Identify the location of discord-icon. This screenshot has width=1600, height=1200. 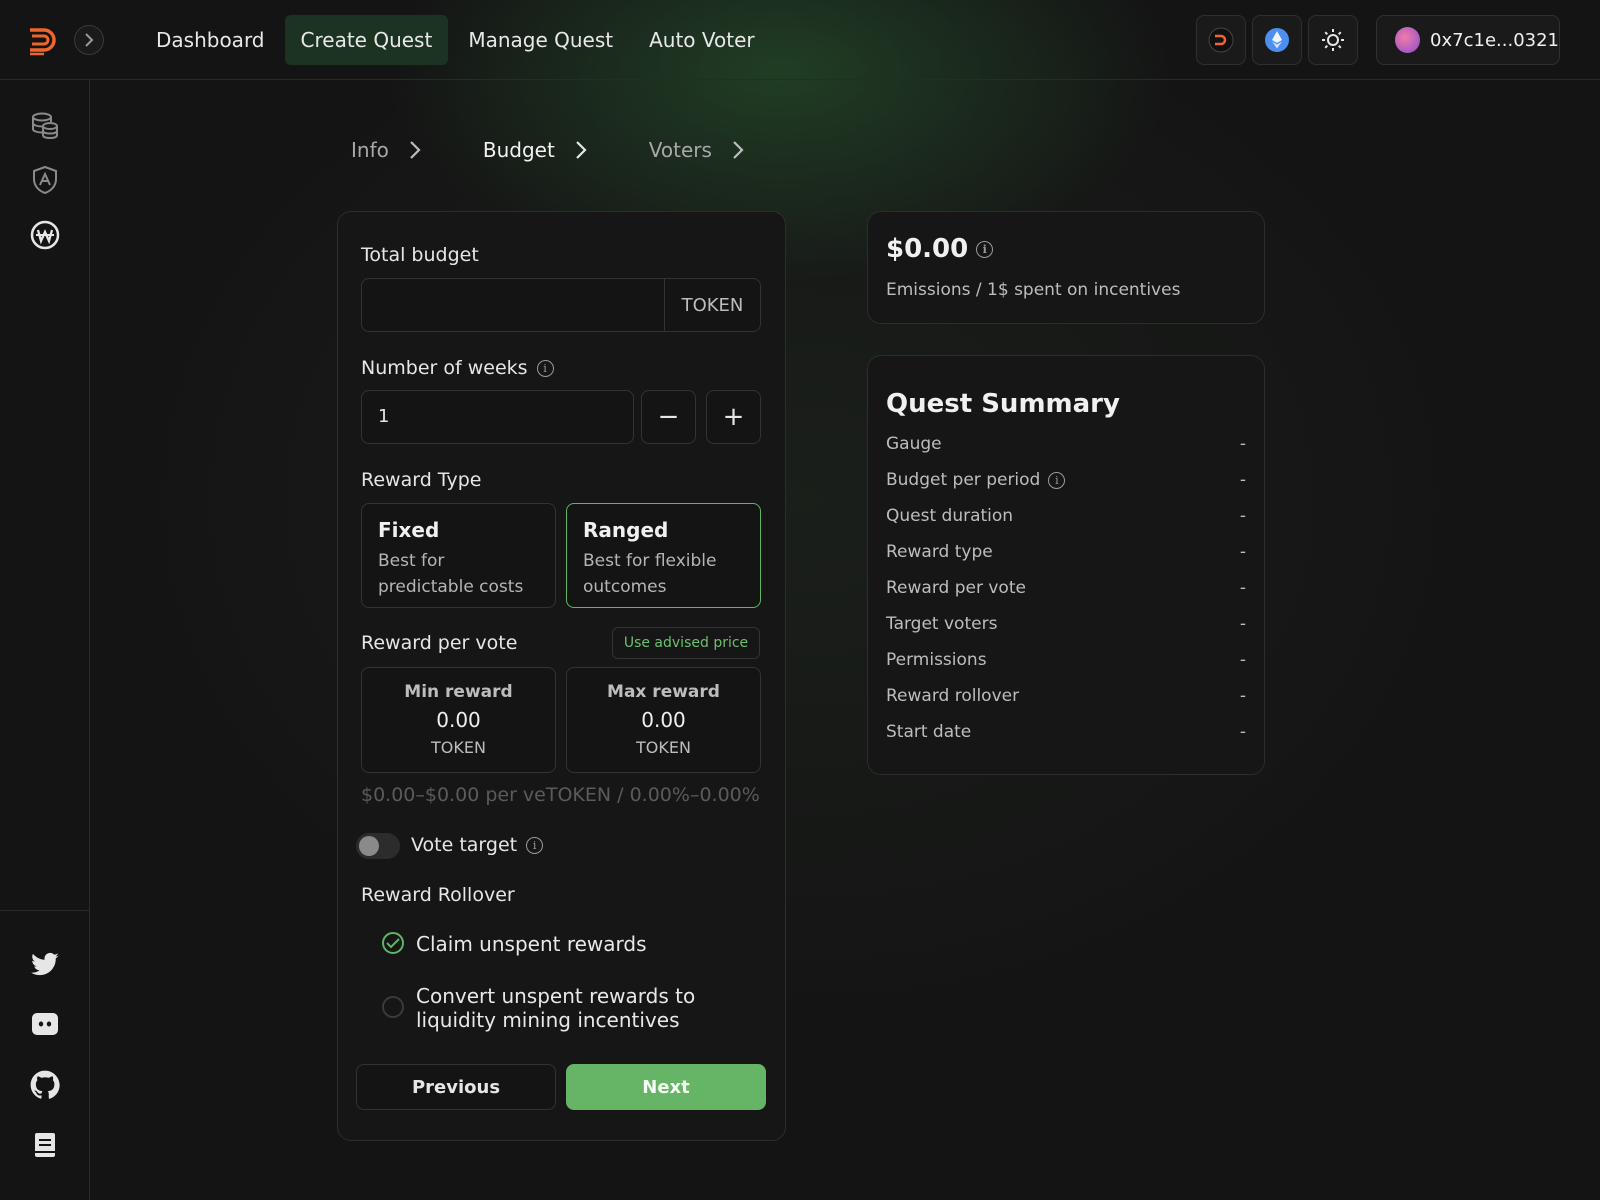
(45, 1024).